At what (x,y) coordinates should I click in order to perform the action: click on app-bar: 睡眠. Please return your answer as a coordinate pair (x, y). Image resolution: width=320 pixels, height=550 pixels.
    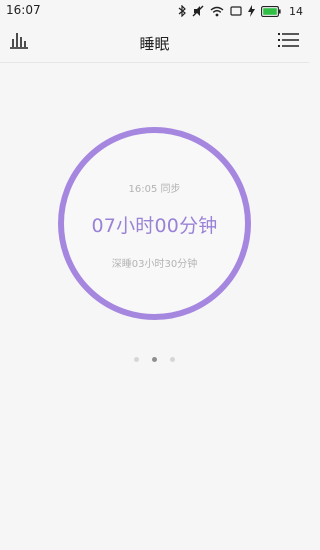
    Looking at the image, I should click on (154, 42).